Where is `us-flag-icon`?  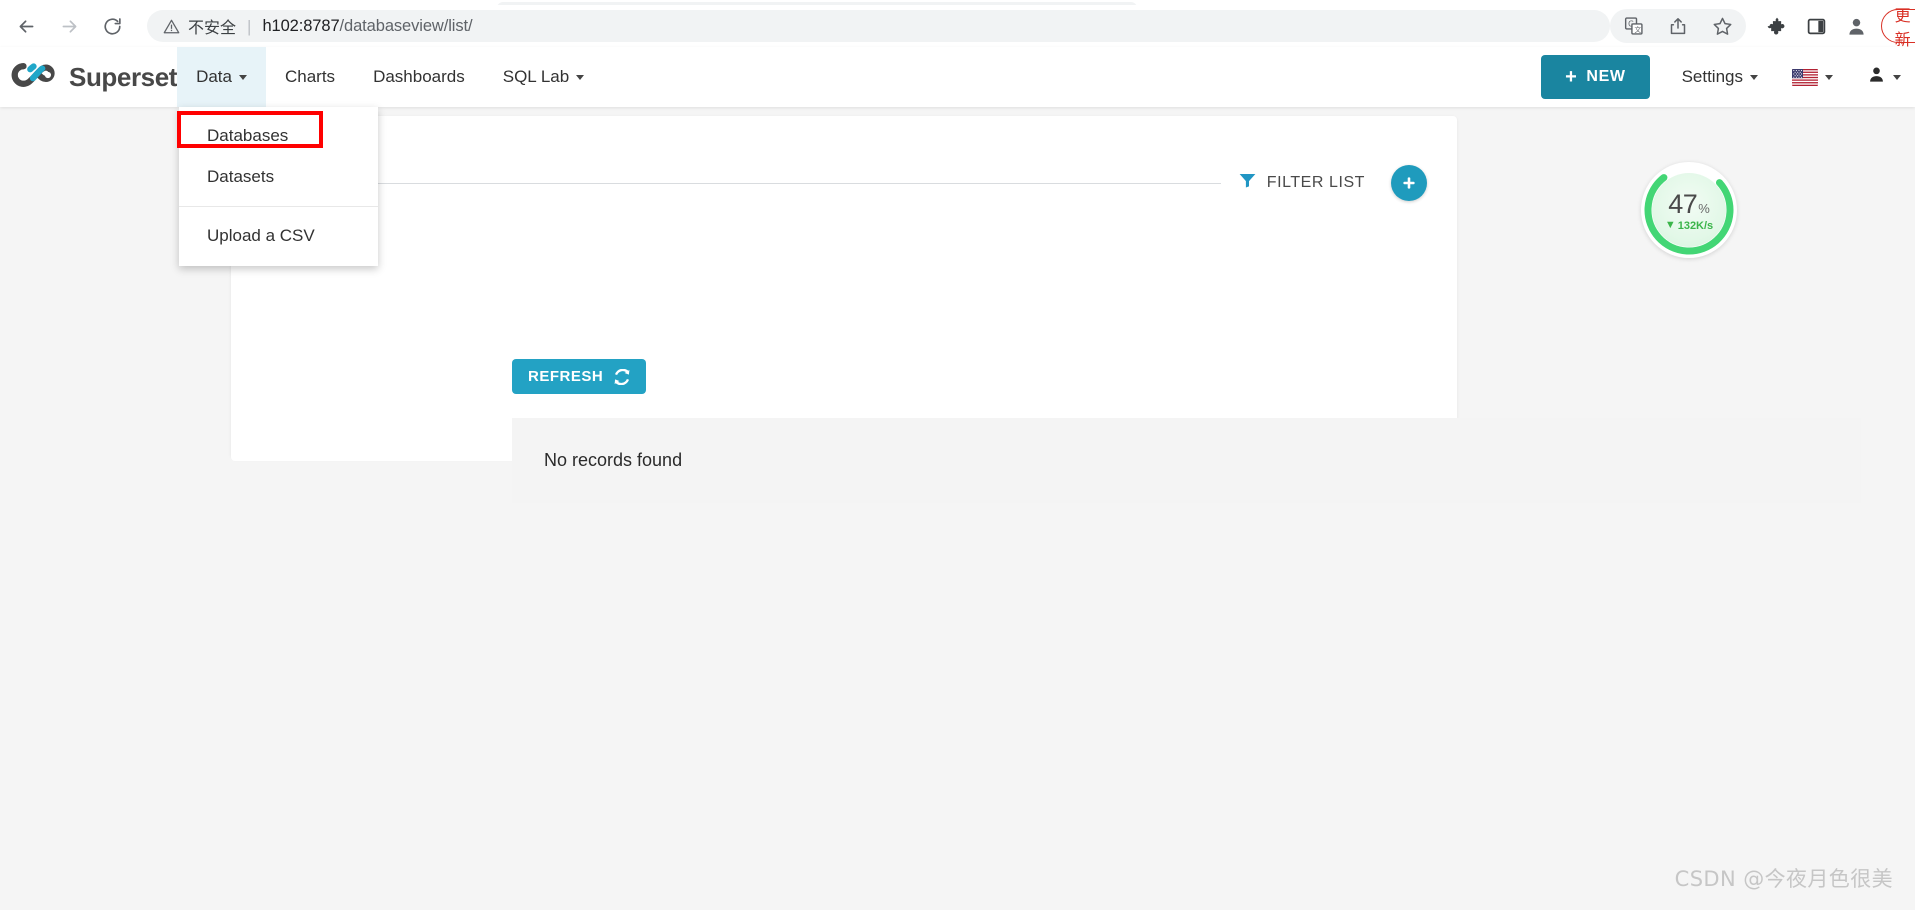
us-flag-icon is located at coordinates (1805, 77).